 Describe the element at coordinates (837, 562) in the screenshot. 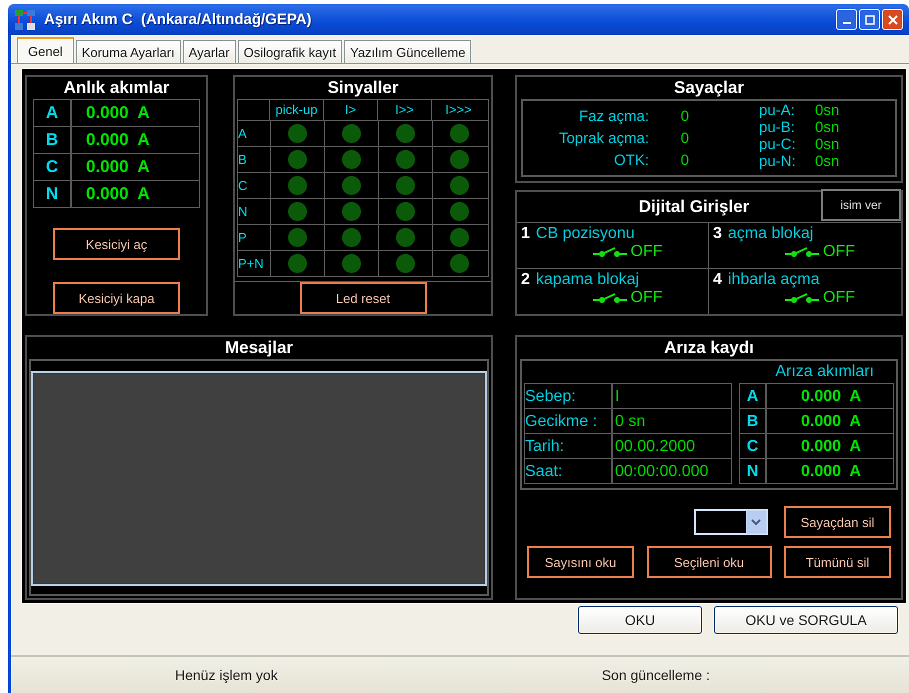

I see `fault-button: Tümünü sil` at that location.